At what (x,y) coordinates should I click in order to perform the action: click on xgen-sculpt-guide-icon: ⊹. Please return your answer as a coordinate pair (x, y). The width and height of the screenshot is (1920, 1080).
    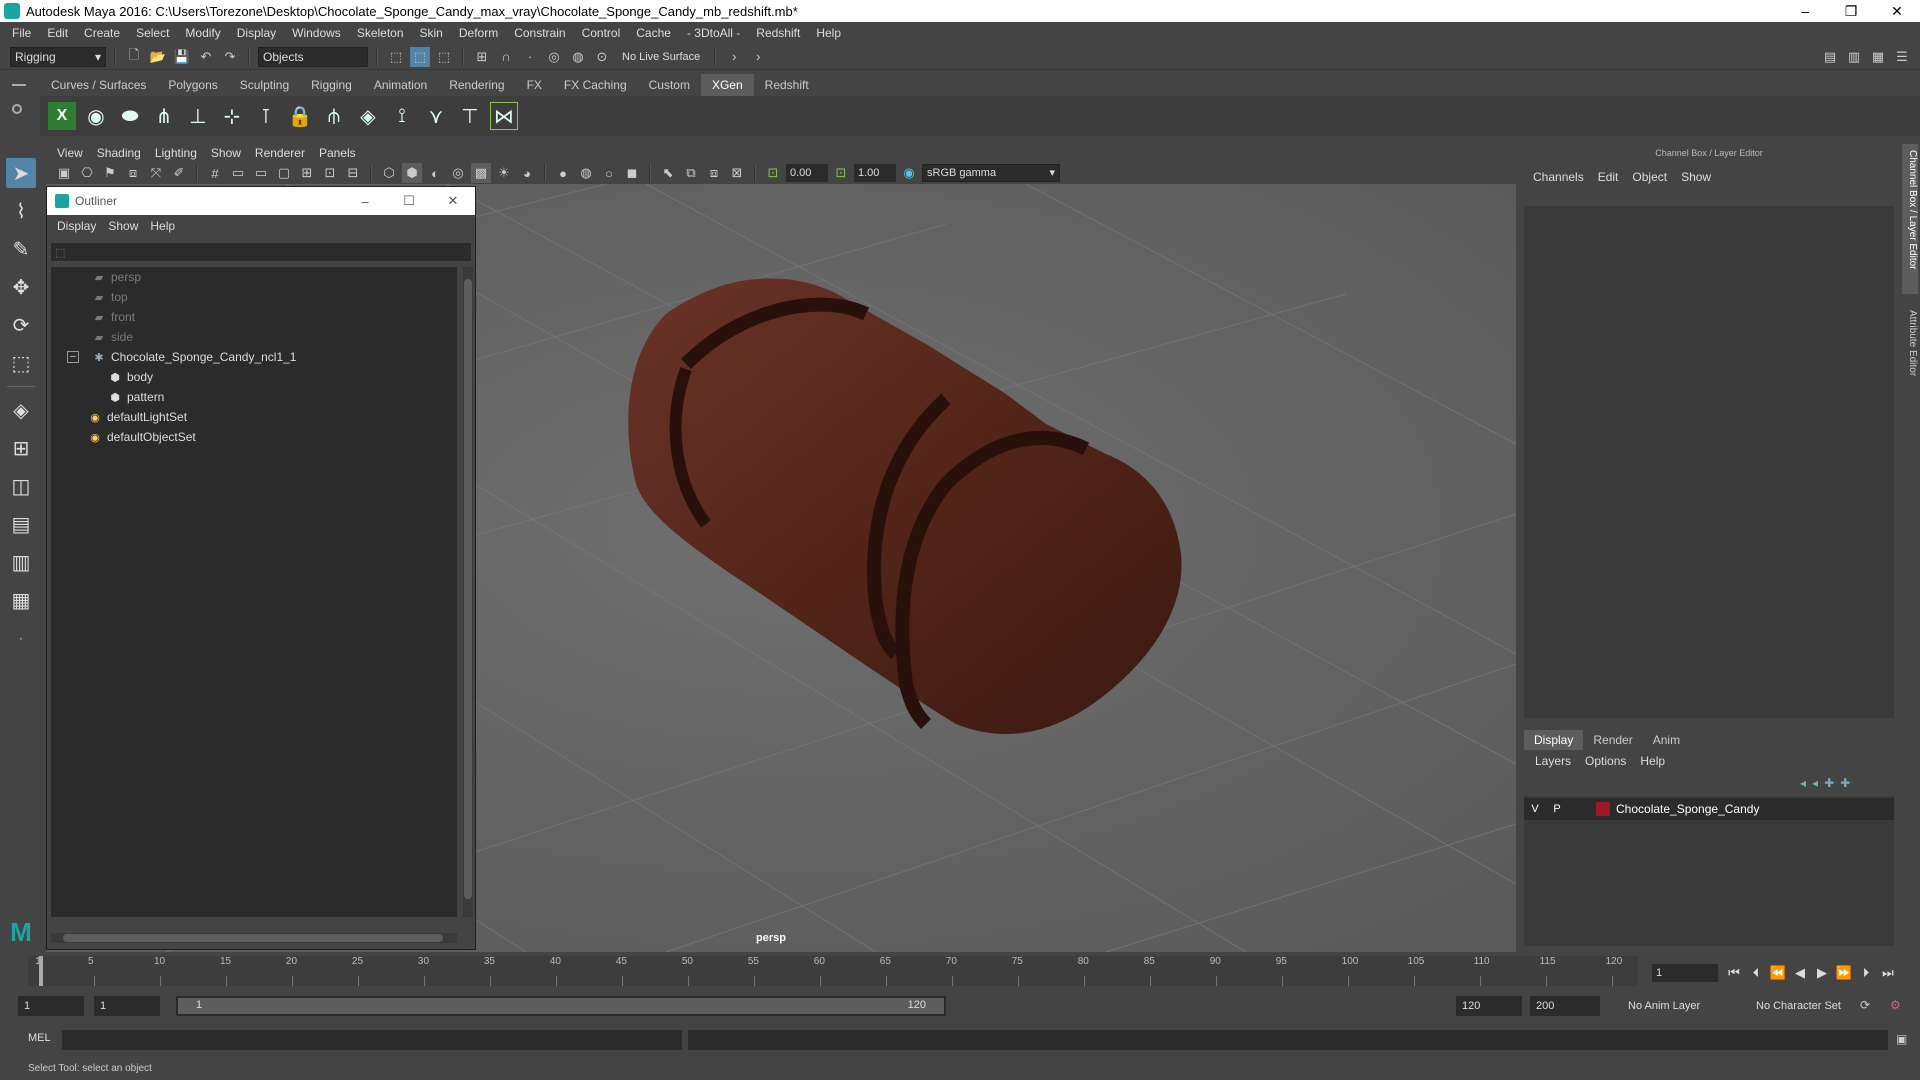
    Looking at the image, I should click on (232, 116).